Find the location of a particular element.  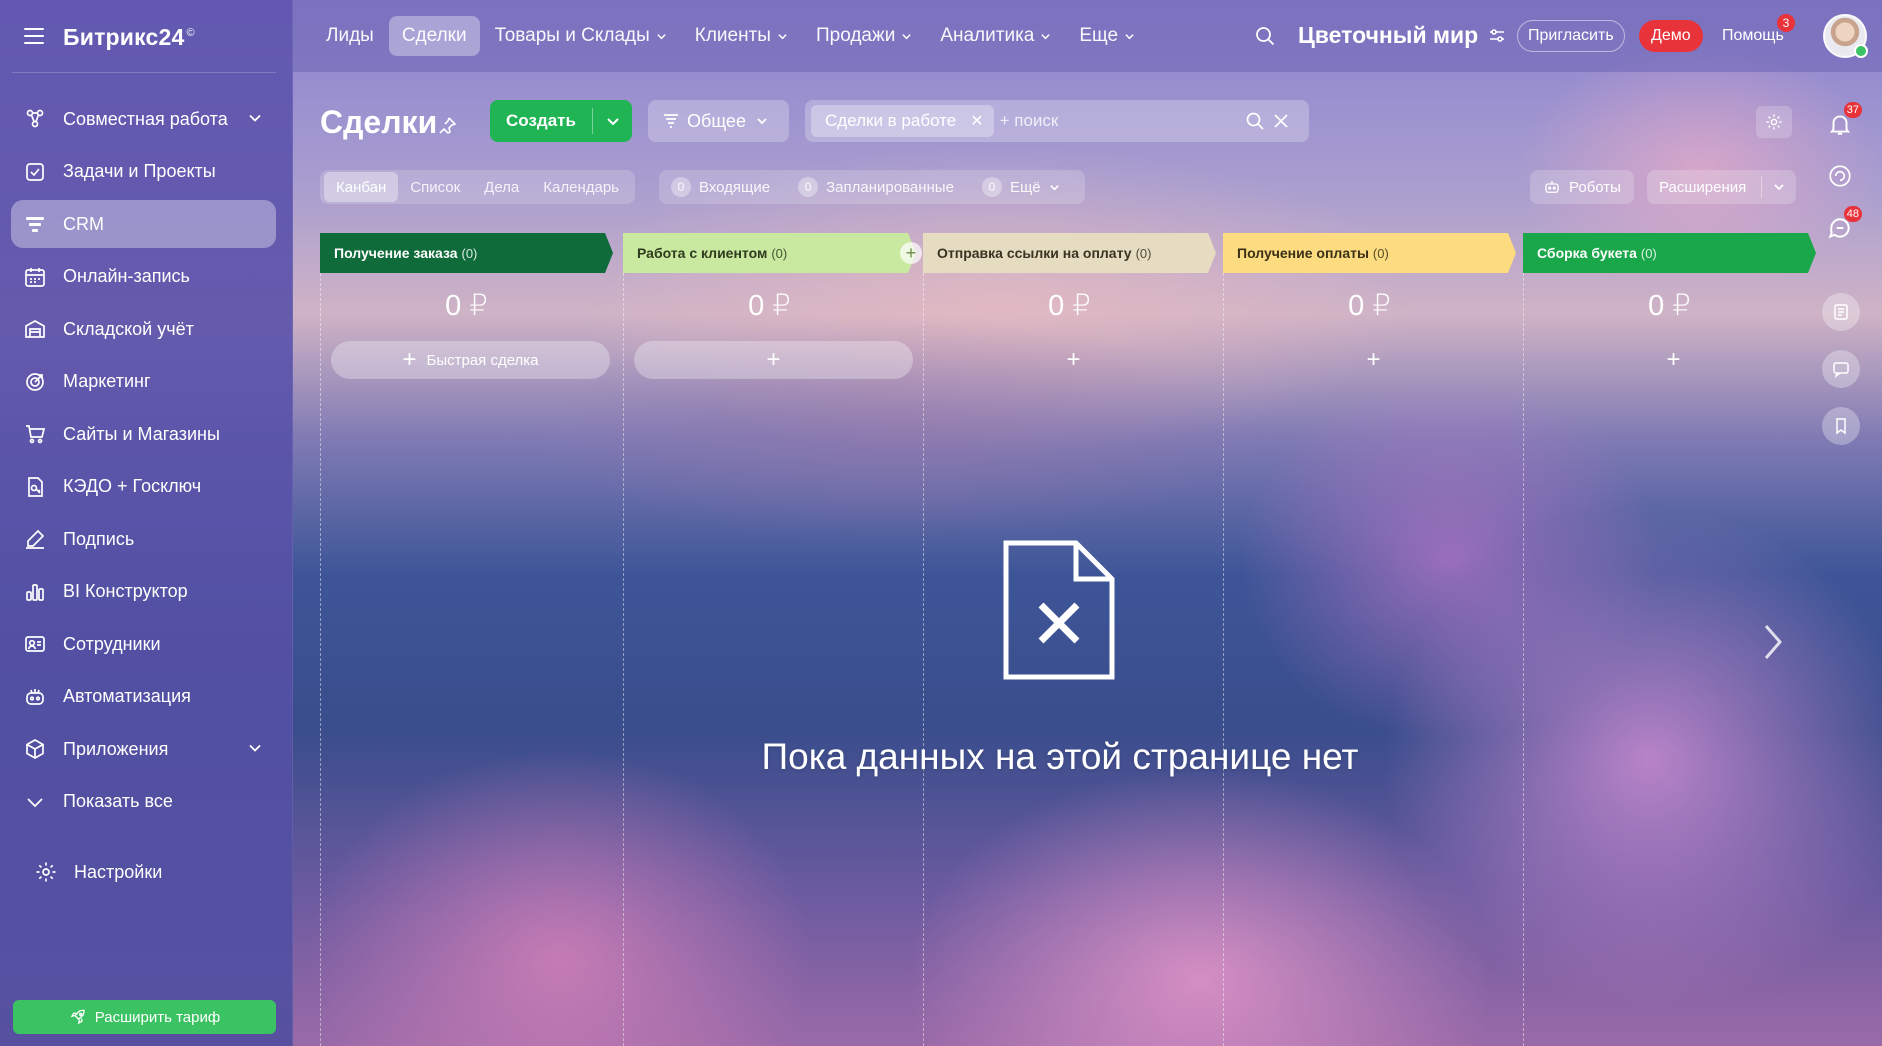

message-icon is located at coordinates (1841, 370).